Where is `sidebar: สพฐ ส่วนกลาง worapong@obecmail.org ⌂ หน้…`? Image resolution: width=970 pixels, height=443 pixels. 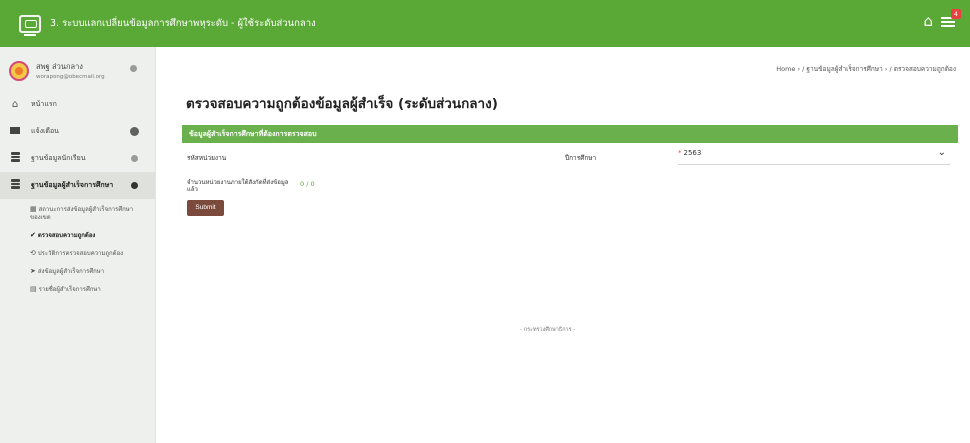
sidebar: สพฐ ส่วนกลาง worapong@obecmail.org ⌂ หน้… is located at coordinates (78, 245).